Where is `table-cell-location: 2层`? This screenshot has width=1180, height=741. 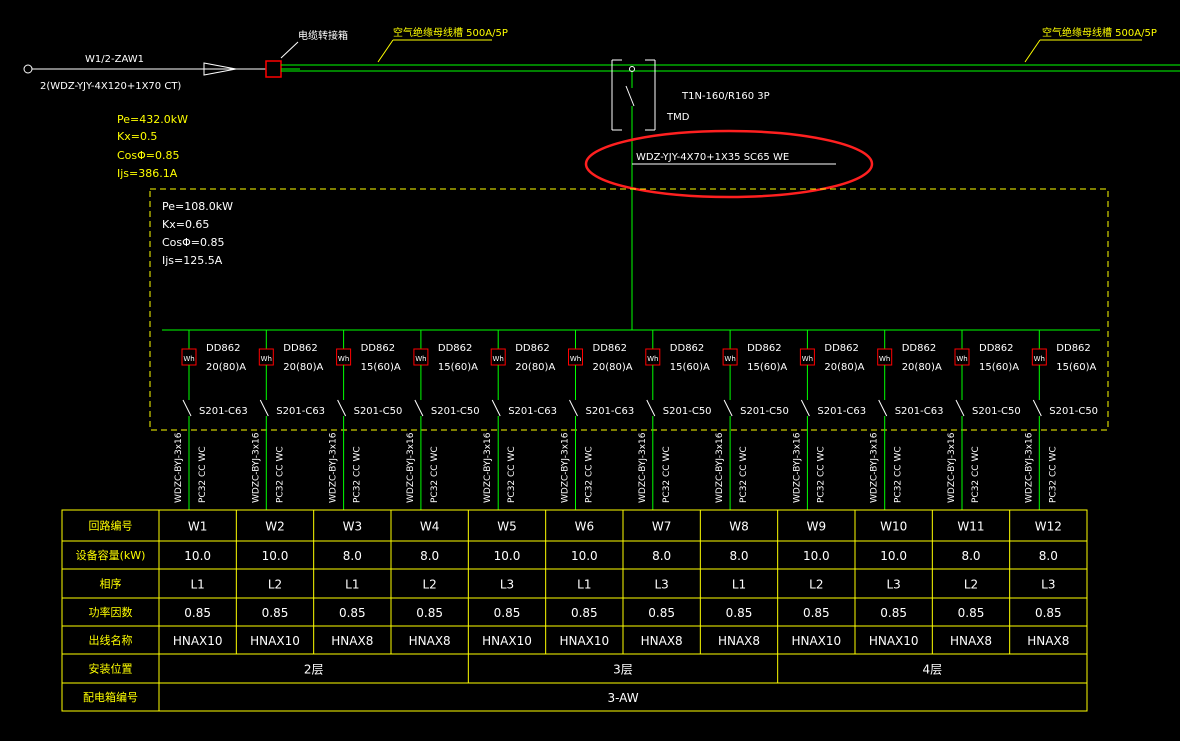
table-cell-location: 2层 is located at coordinates (314, 670).